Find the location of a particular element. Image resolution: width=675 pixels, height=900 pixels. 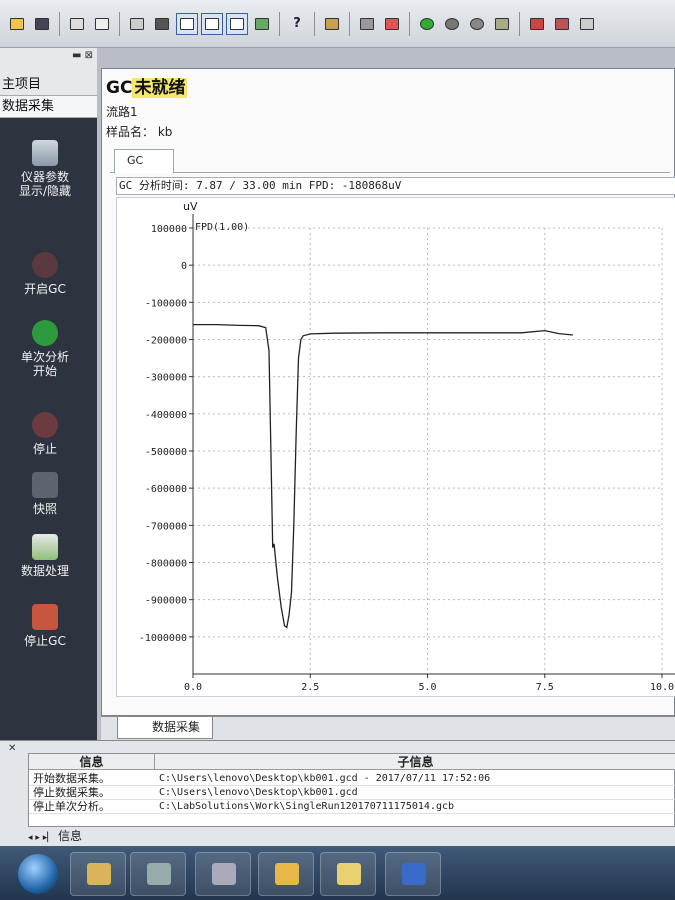

y-tick-label: -700000 is located at coordinates (166, 526).